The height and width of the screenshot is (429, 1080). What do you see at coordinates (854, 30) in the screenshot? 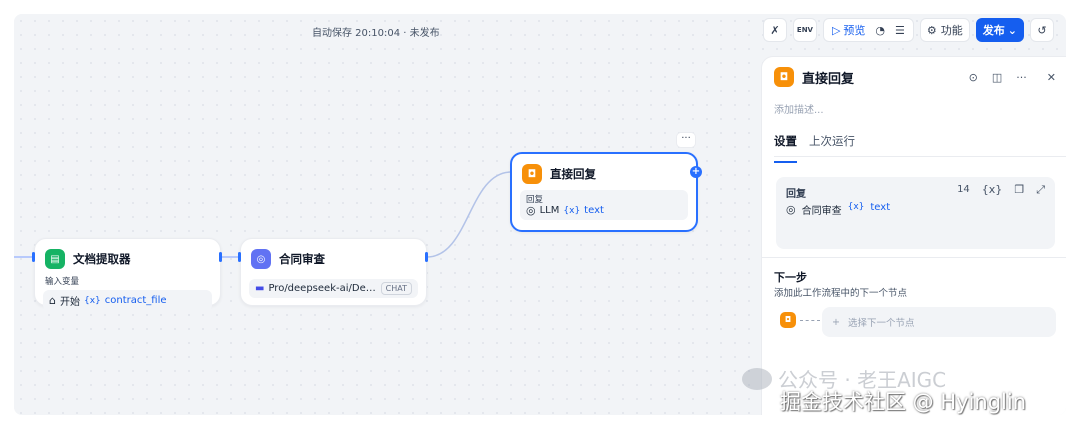
I see `preview-label: 预览` at bounding box center [854, 30].